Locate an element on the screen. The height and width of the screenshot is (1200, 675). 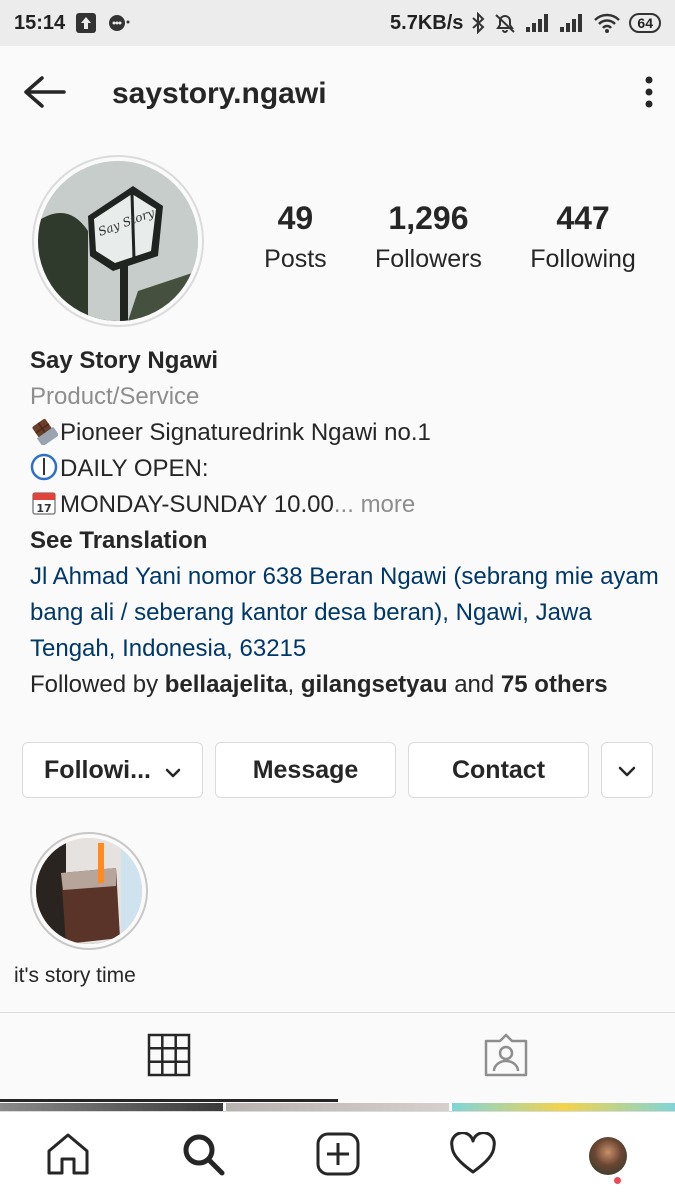
mute-icon is located at coordinates (505, 23).